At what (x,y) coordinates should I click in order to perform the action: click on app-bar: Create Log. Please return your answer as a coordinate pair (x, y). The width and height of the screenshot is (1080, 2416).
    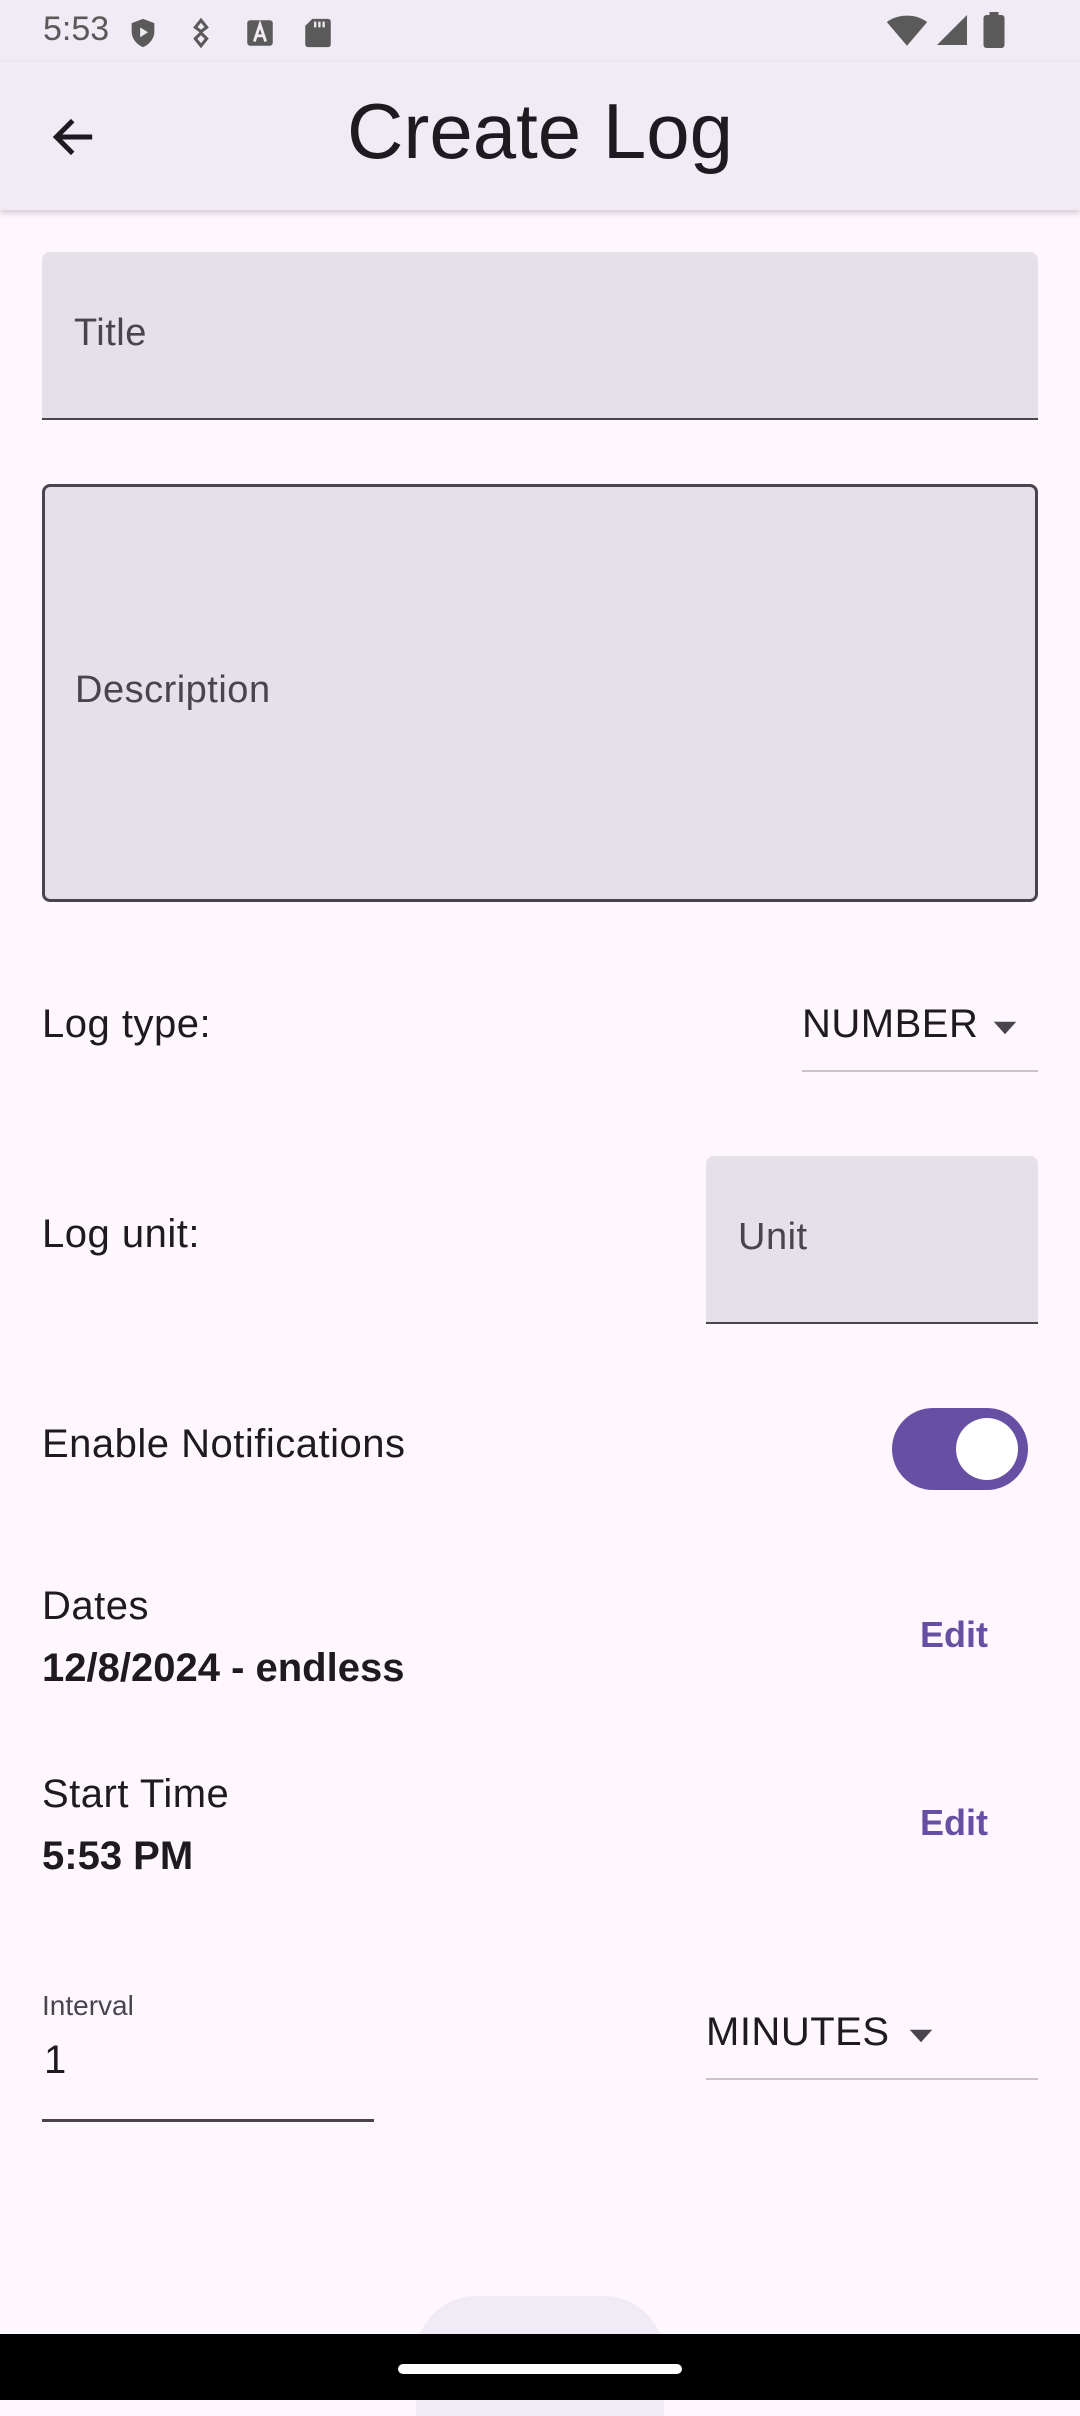
    Looking at the image, I should click on (540, 136).